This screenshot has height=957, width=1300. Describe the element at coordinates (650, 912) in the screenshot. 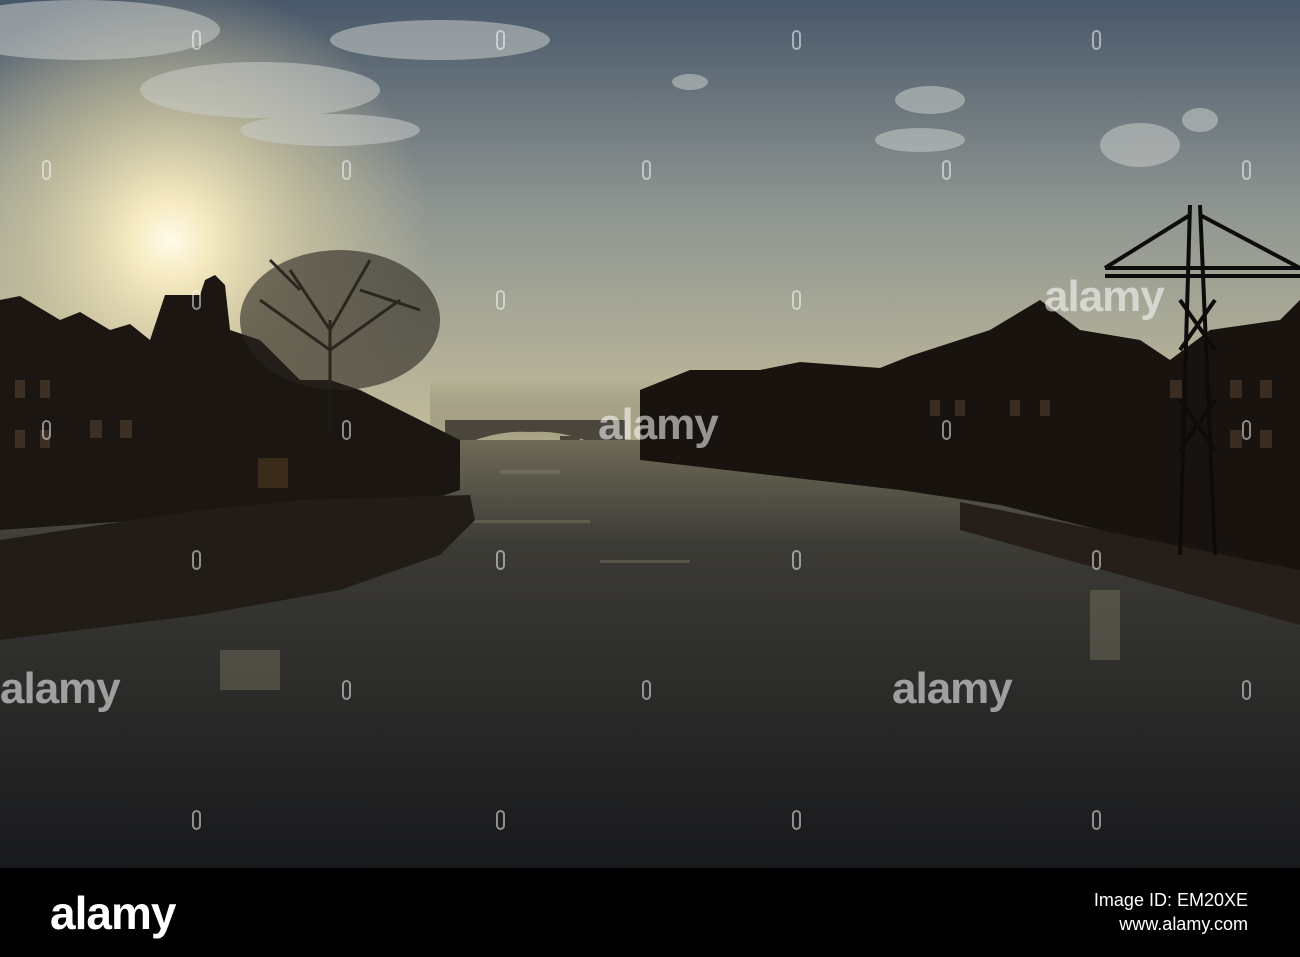

I see `footer-bar: alamy Image ID: EM20XE www.alamy.com` at that location.